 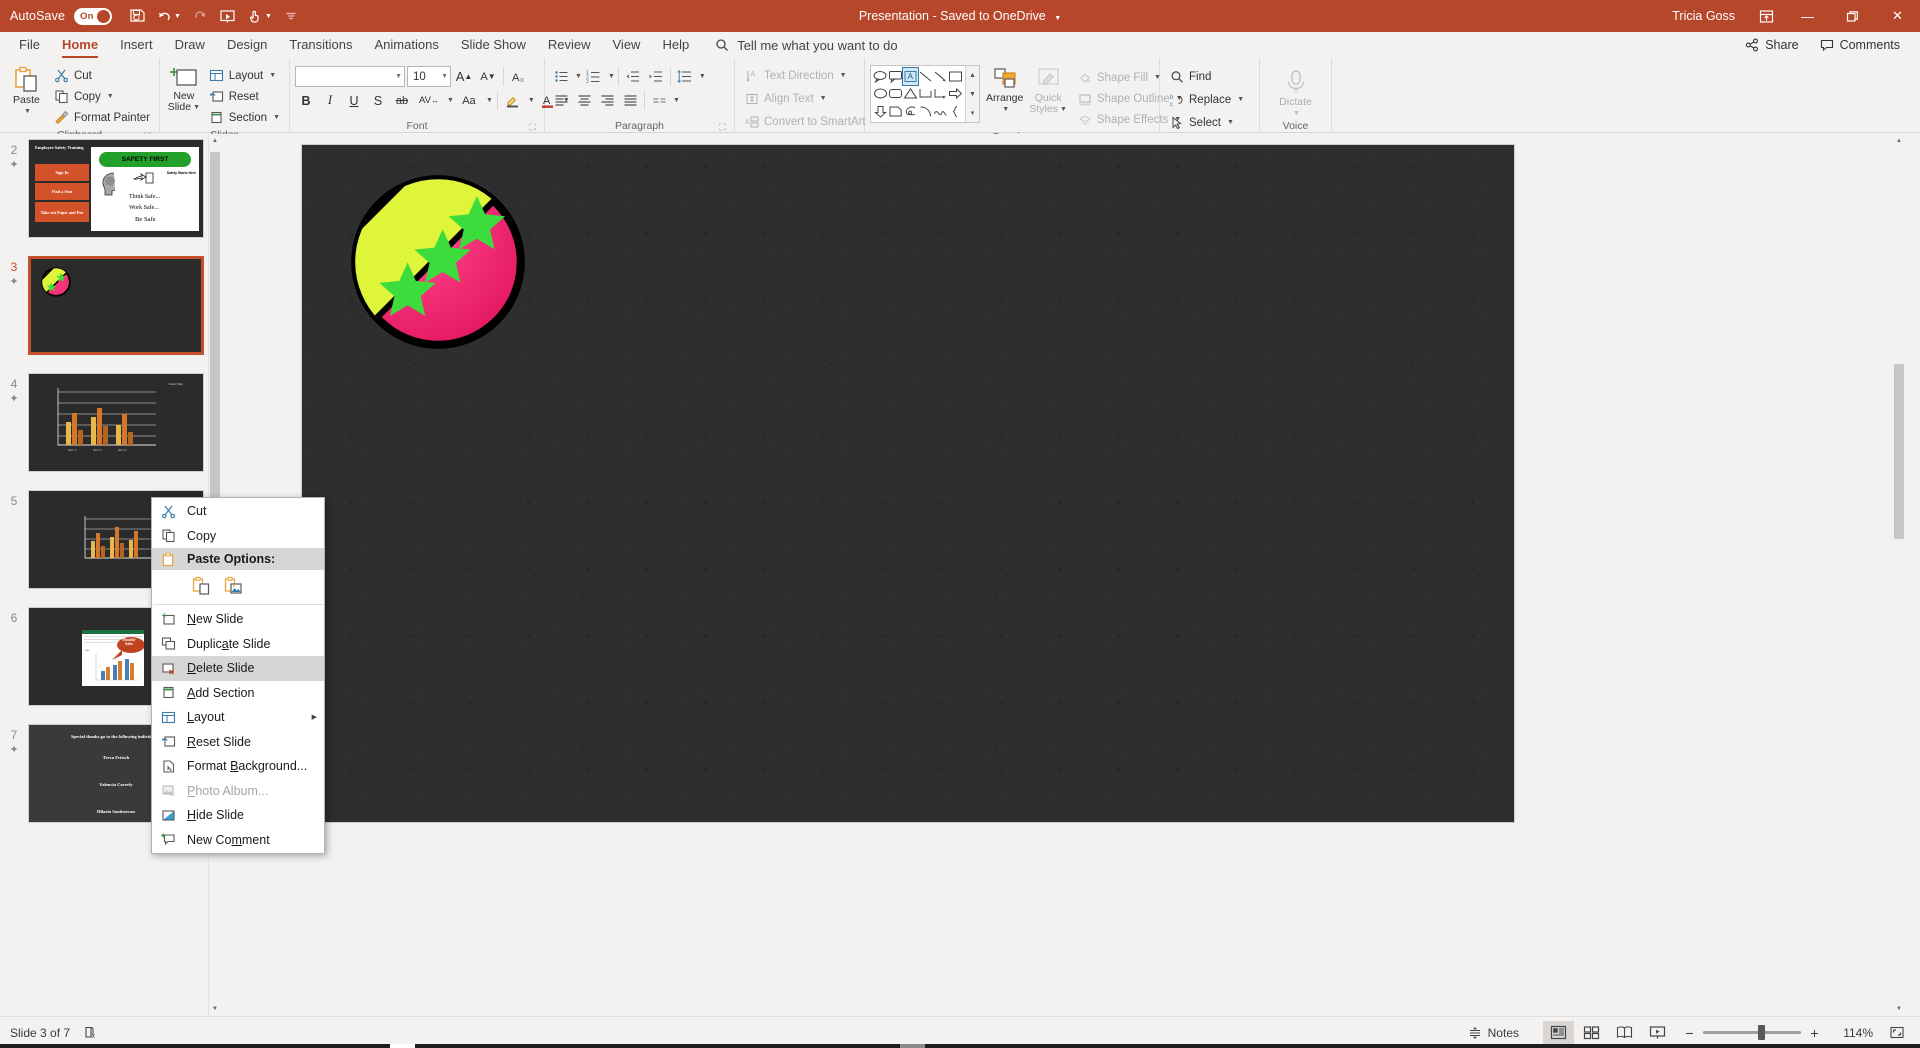 I want to click on format-painter-button: Format Painter, so click(x=102, y=117).